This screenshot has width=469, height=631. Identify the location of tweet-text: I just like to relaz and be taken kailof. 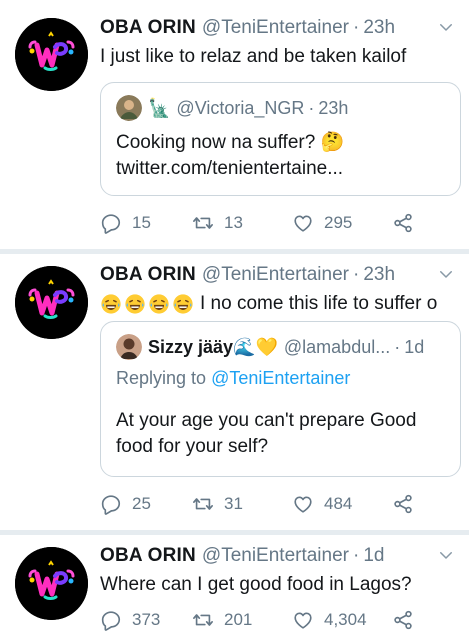
(253, 56).